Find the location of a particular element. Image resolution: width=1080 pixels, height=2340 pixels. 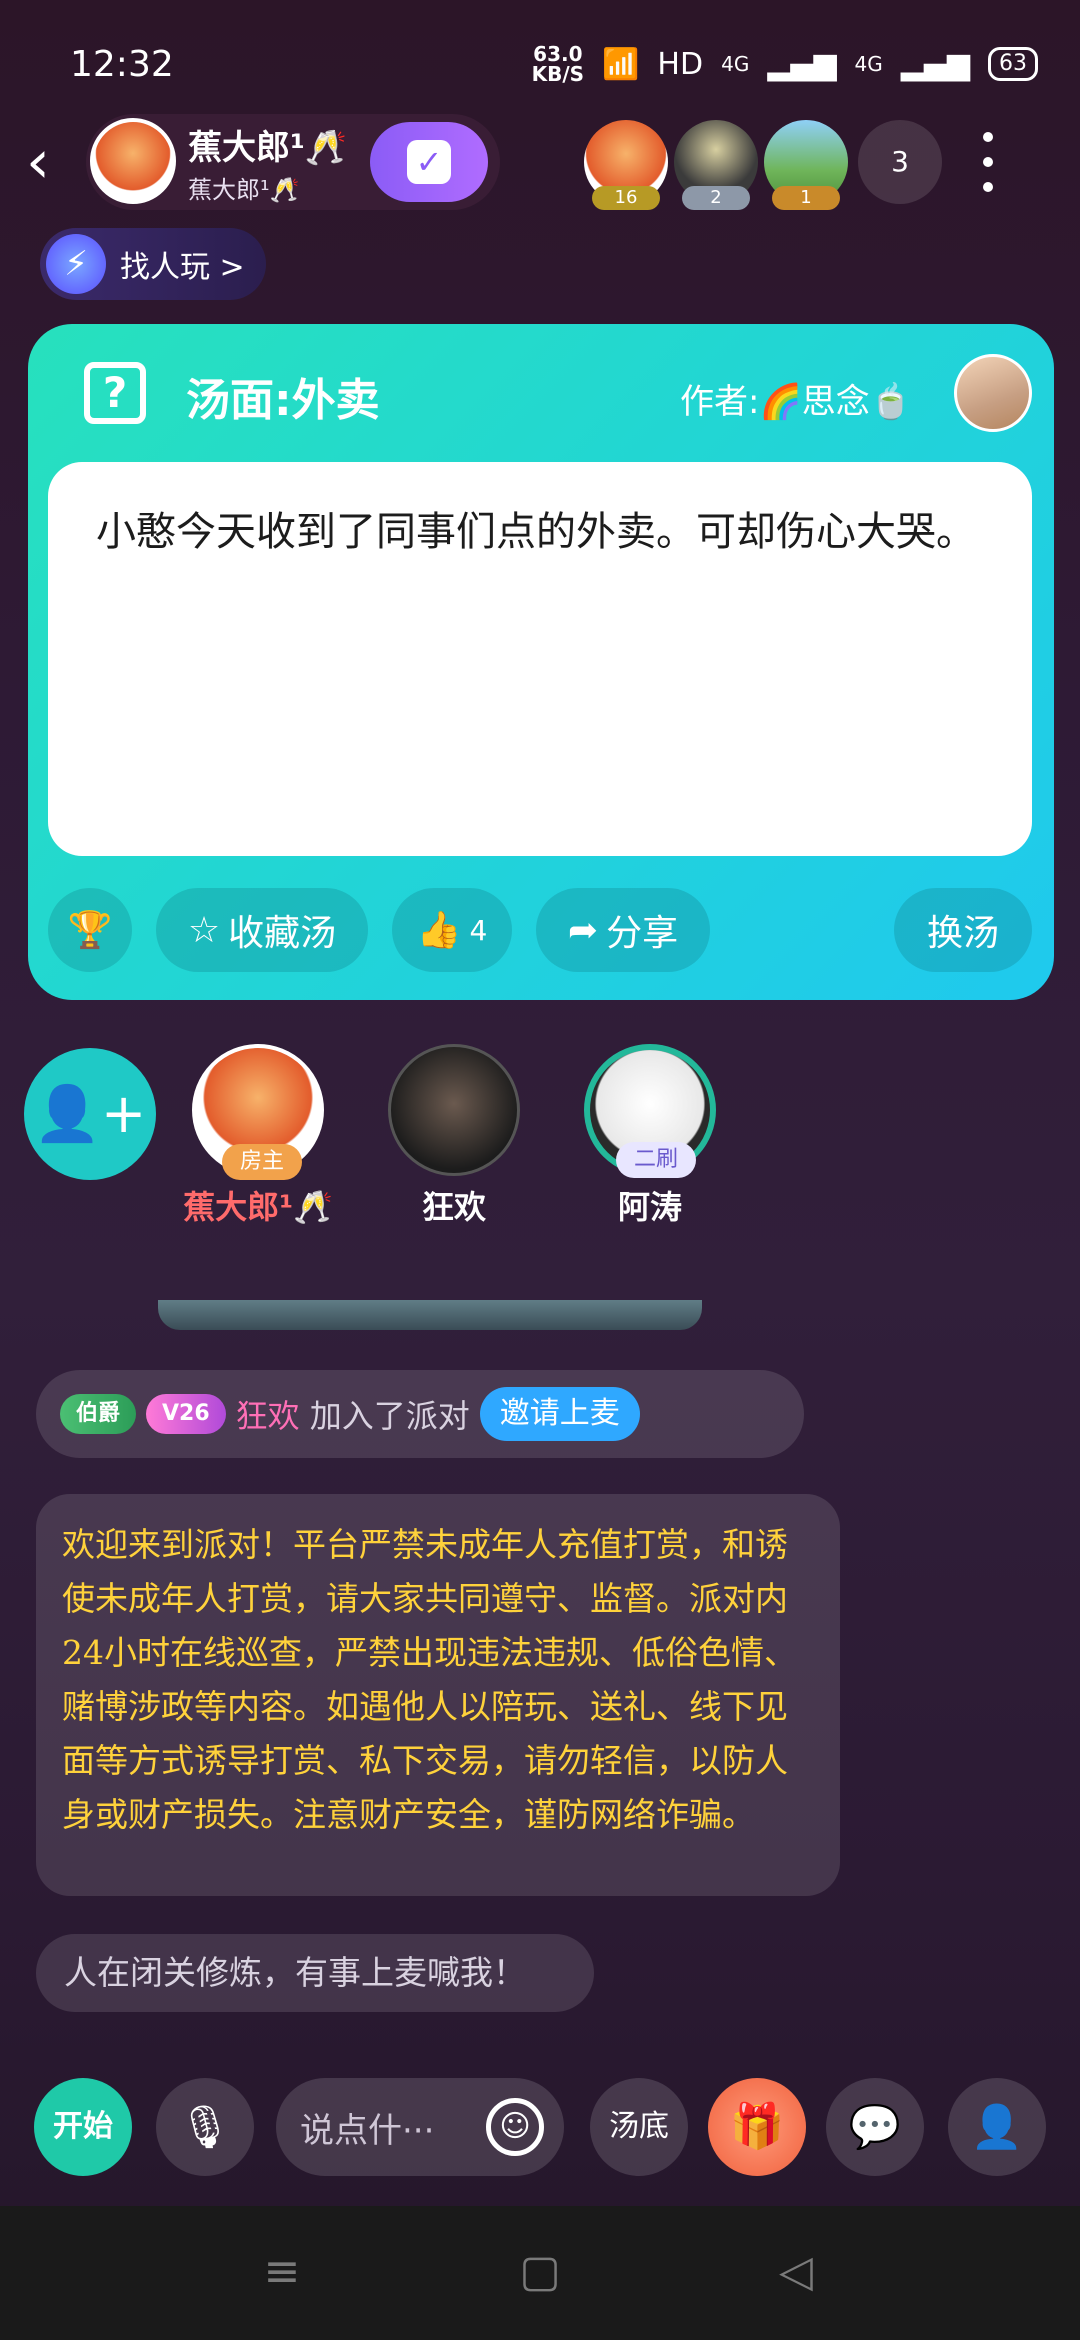

host-name: 蕉大郎¹🥂 is located at coordinates (268, 148).